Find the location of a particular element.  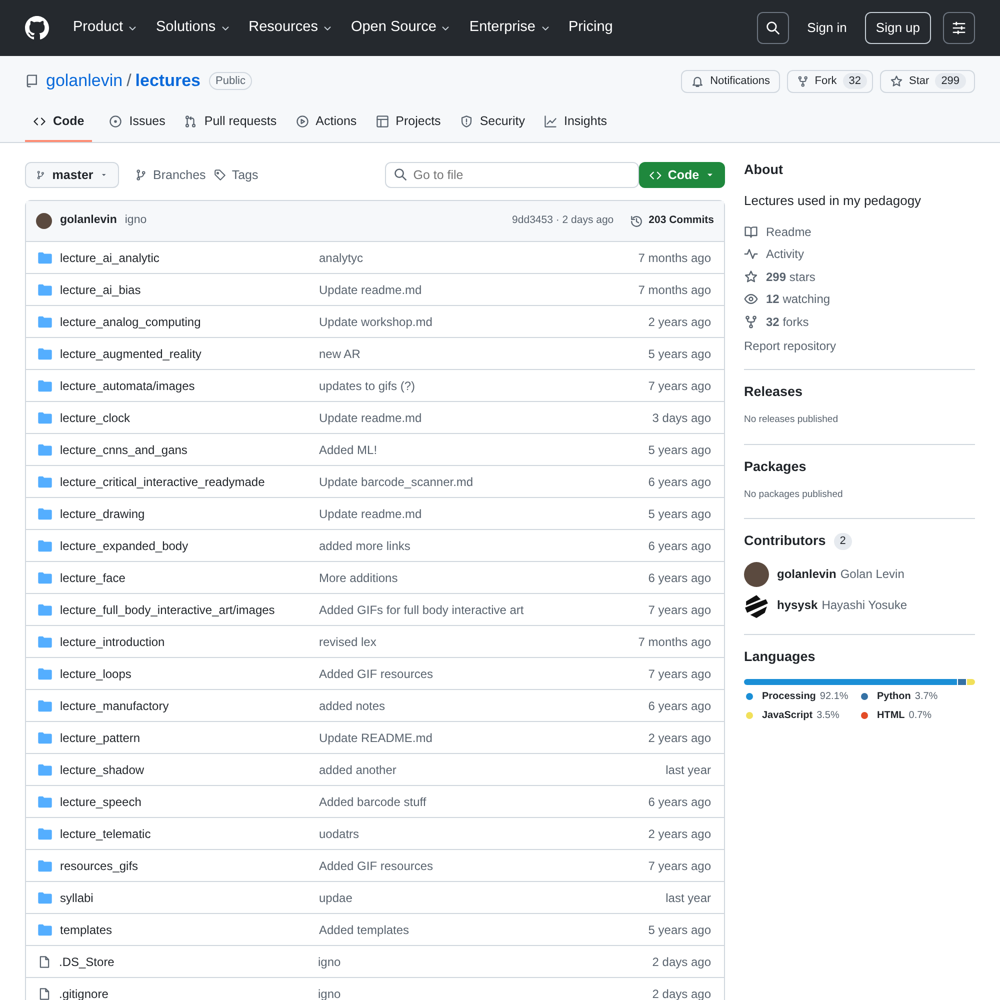

folder-link: lecture_drawing is located at coordinates (189, 513).